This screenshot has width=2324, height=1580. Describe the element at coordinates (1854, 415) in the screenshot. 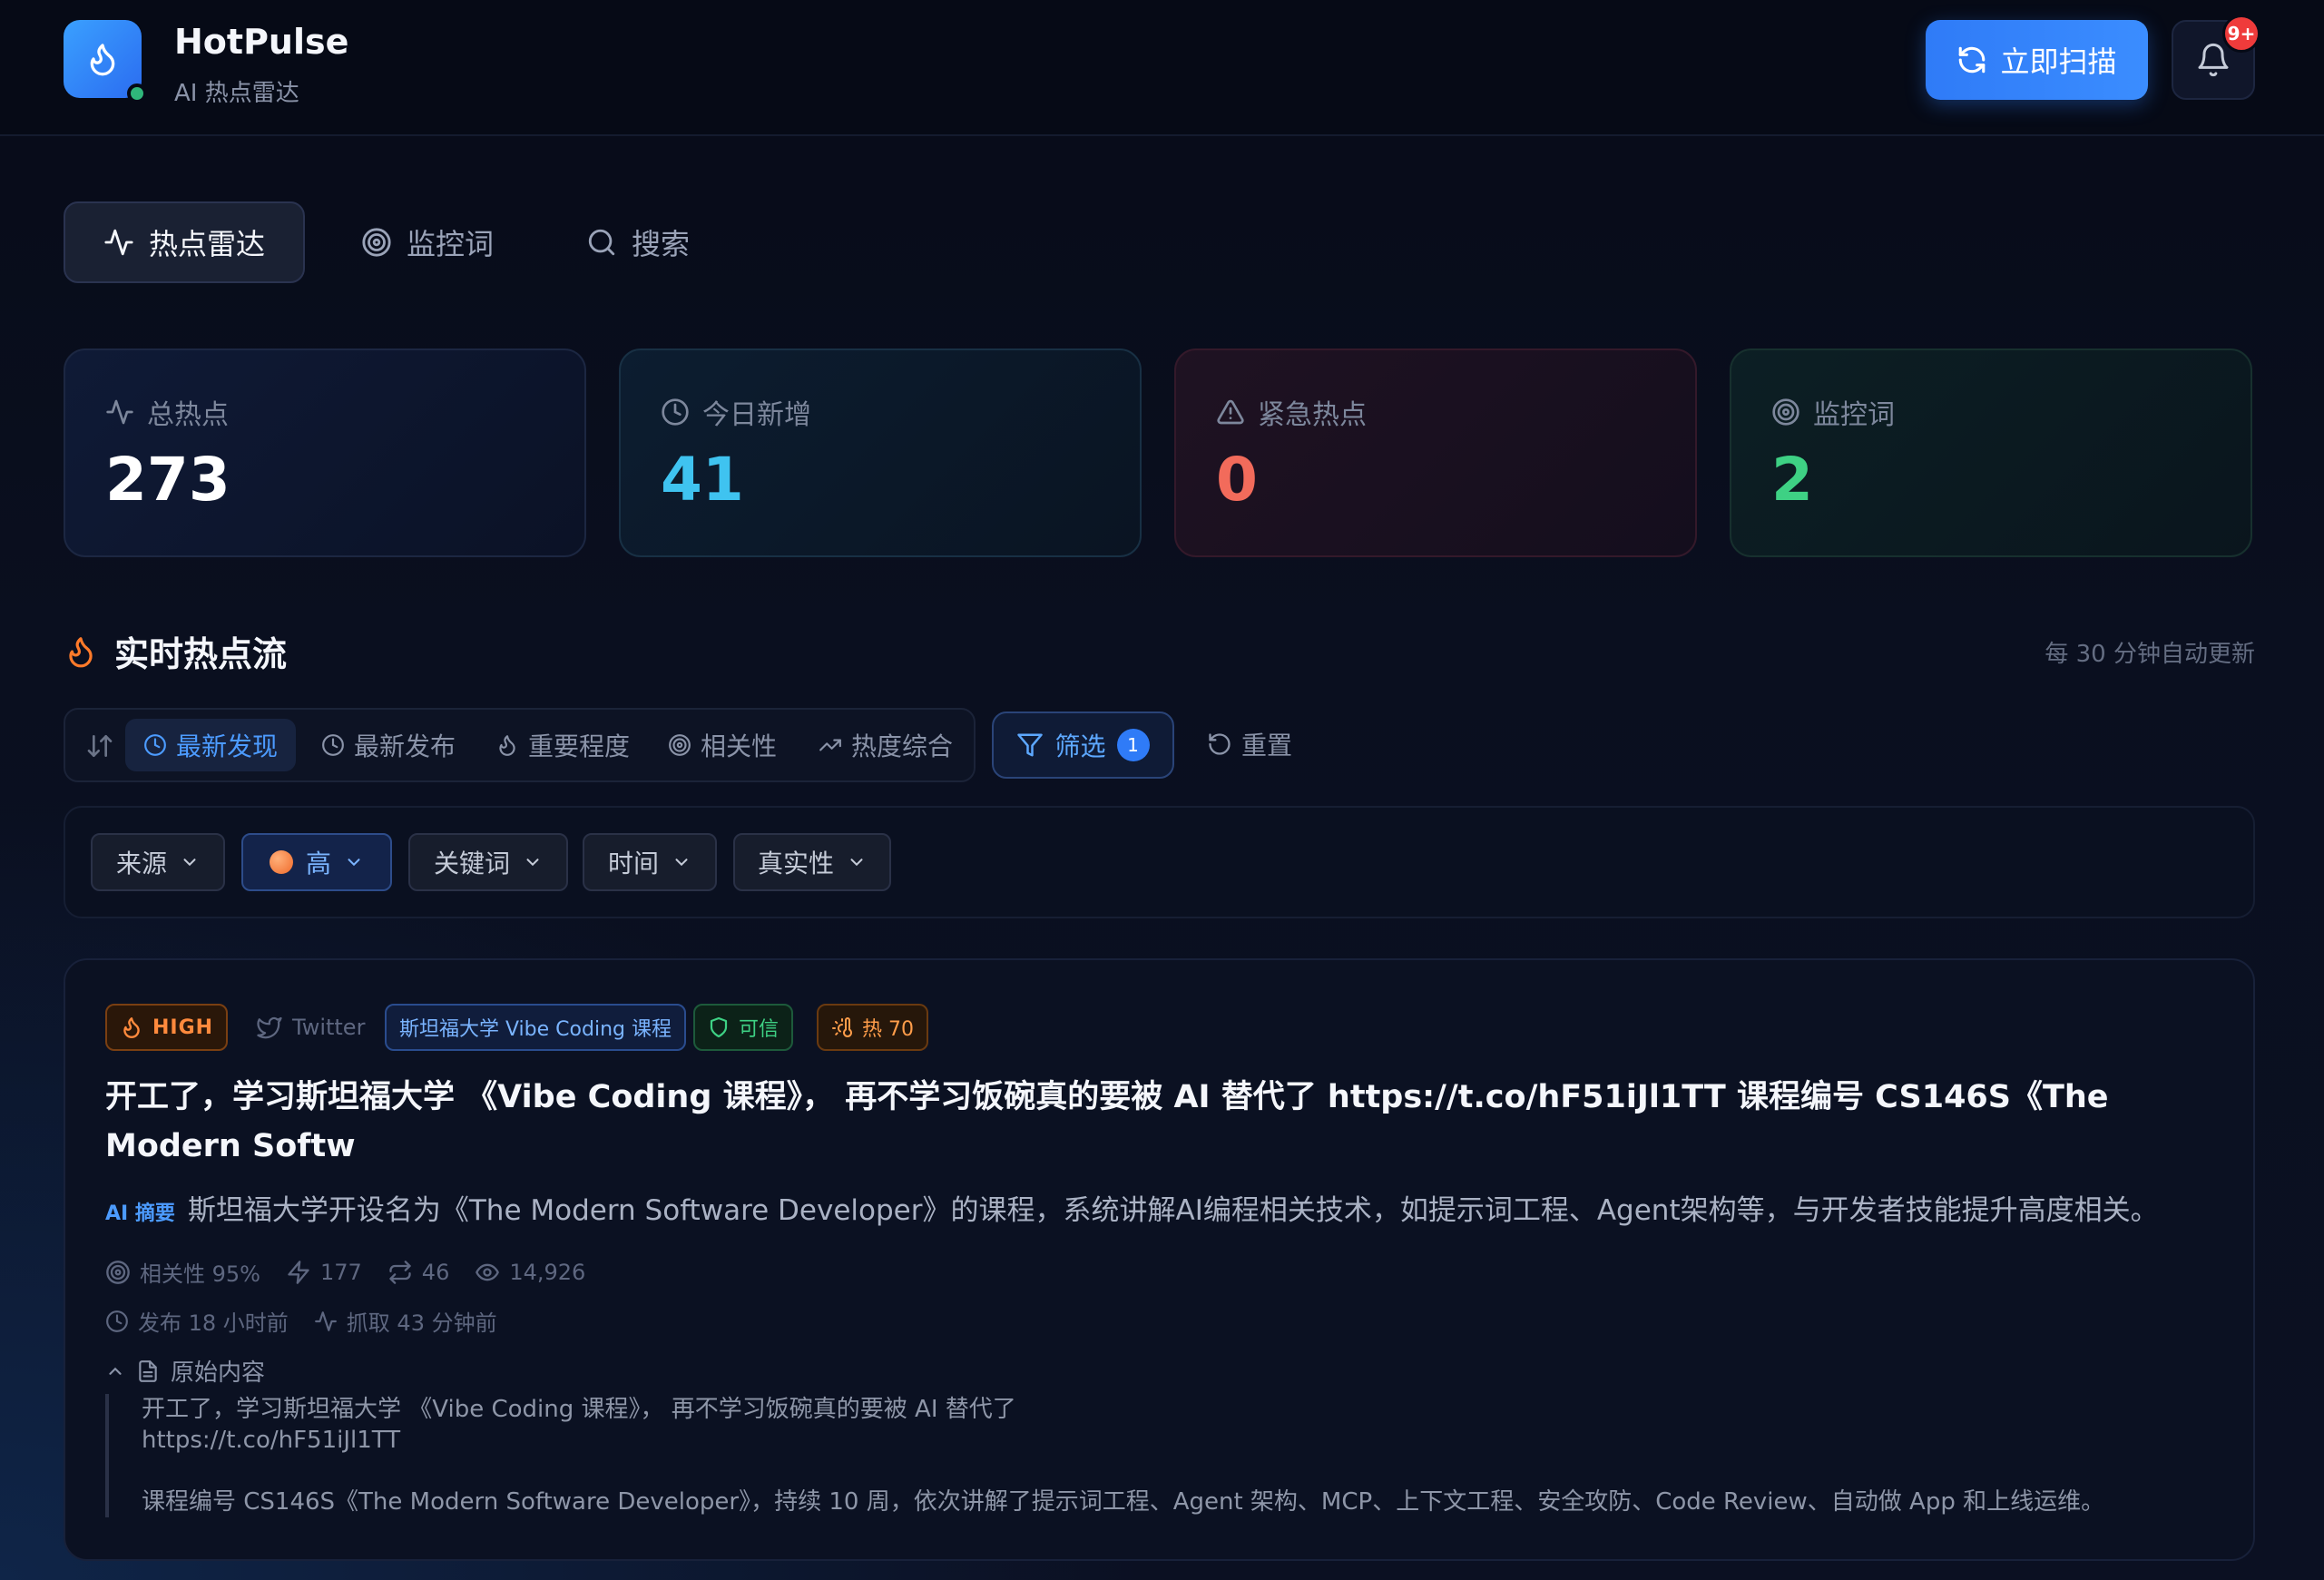

I see `stat-label: 监控词` at that location.